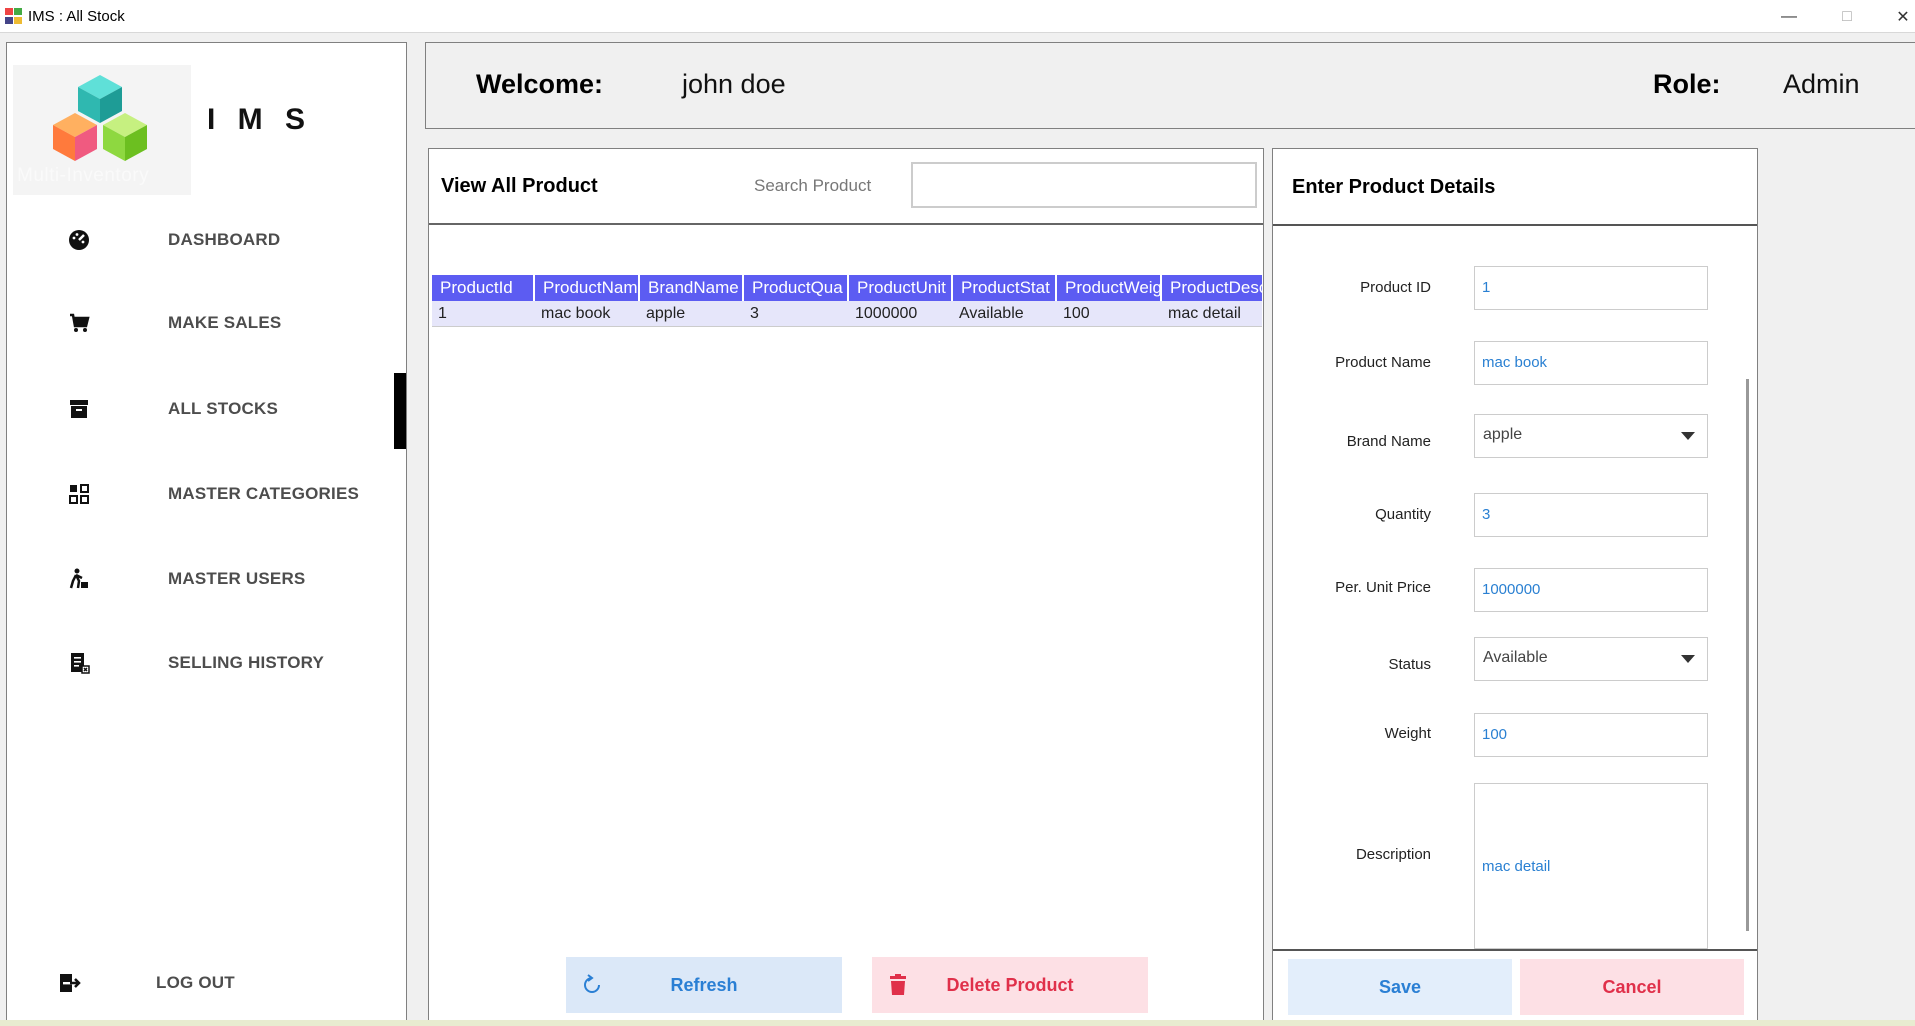 The image size is (1915, 1026). Describe the element at coordinates (1005, 288) in the screenshot. I see `column-header: ProductStat` at that location.